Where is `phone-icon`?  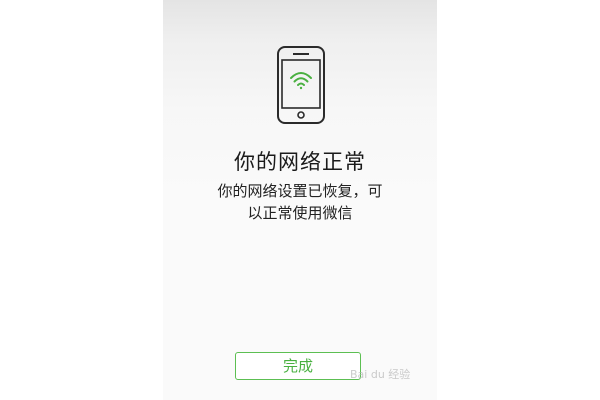
phone-icon is located at coordinates (301, 85).